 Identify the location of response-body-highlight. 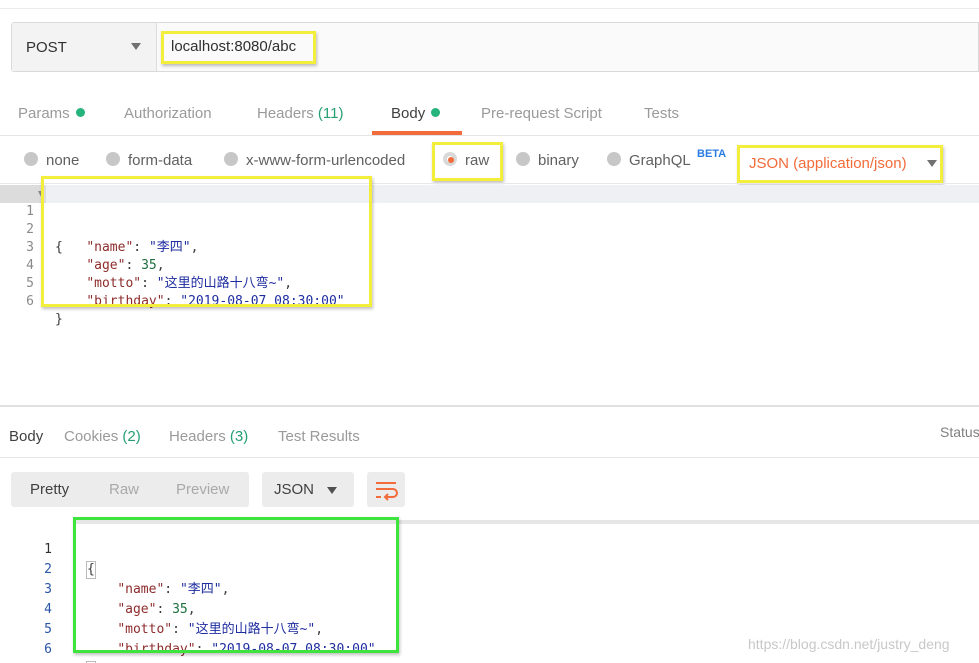
(236, 585).